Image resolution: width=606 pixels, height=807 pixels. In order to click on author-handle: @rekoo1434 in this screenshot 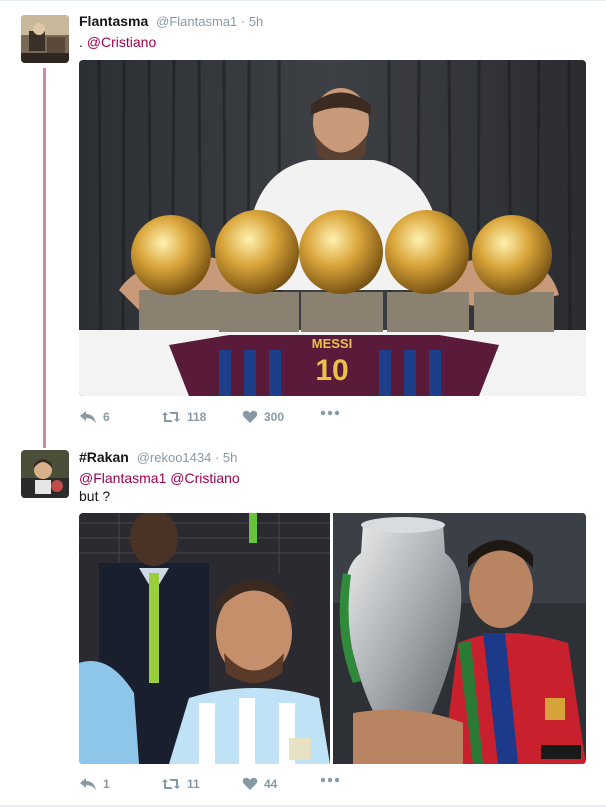, I will do `click(174, 457)`.